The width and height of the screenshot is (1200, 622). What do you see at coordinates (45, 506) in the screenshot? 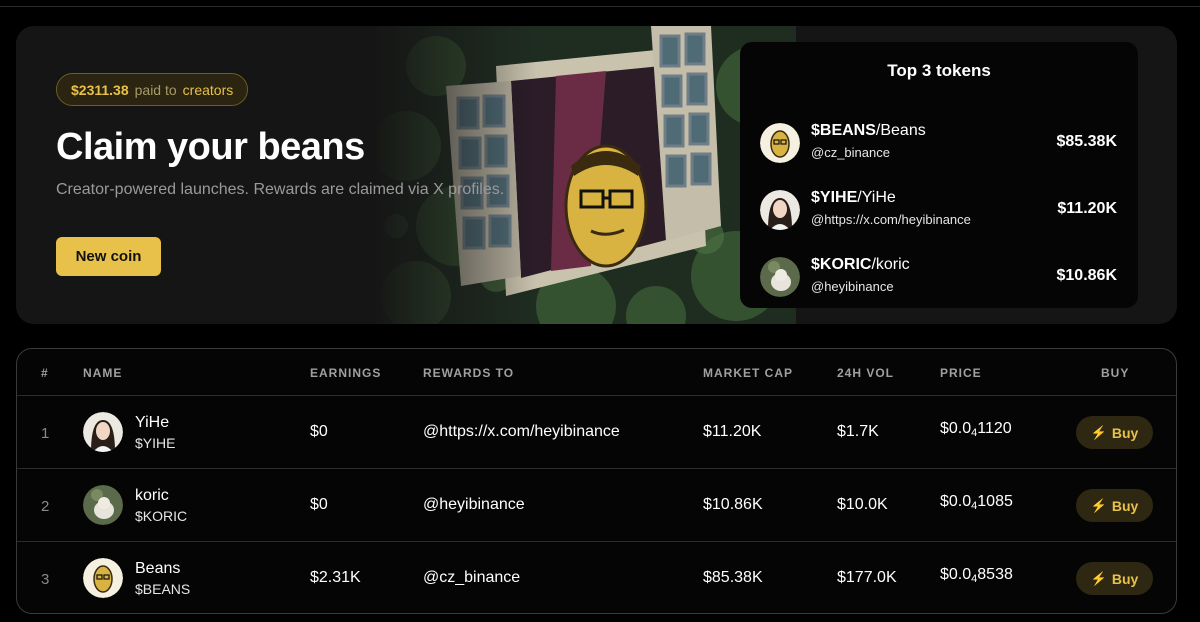
I see `row-index: 2` at bounding box center [45, 506].